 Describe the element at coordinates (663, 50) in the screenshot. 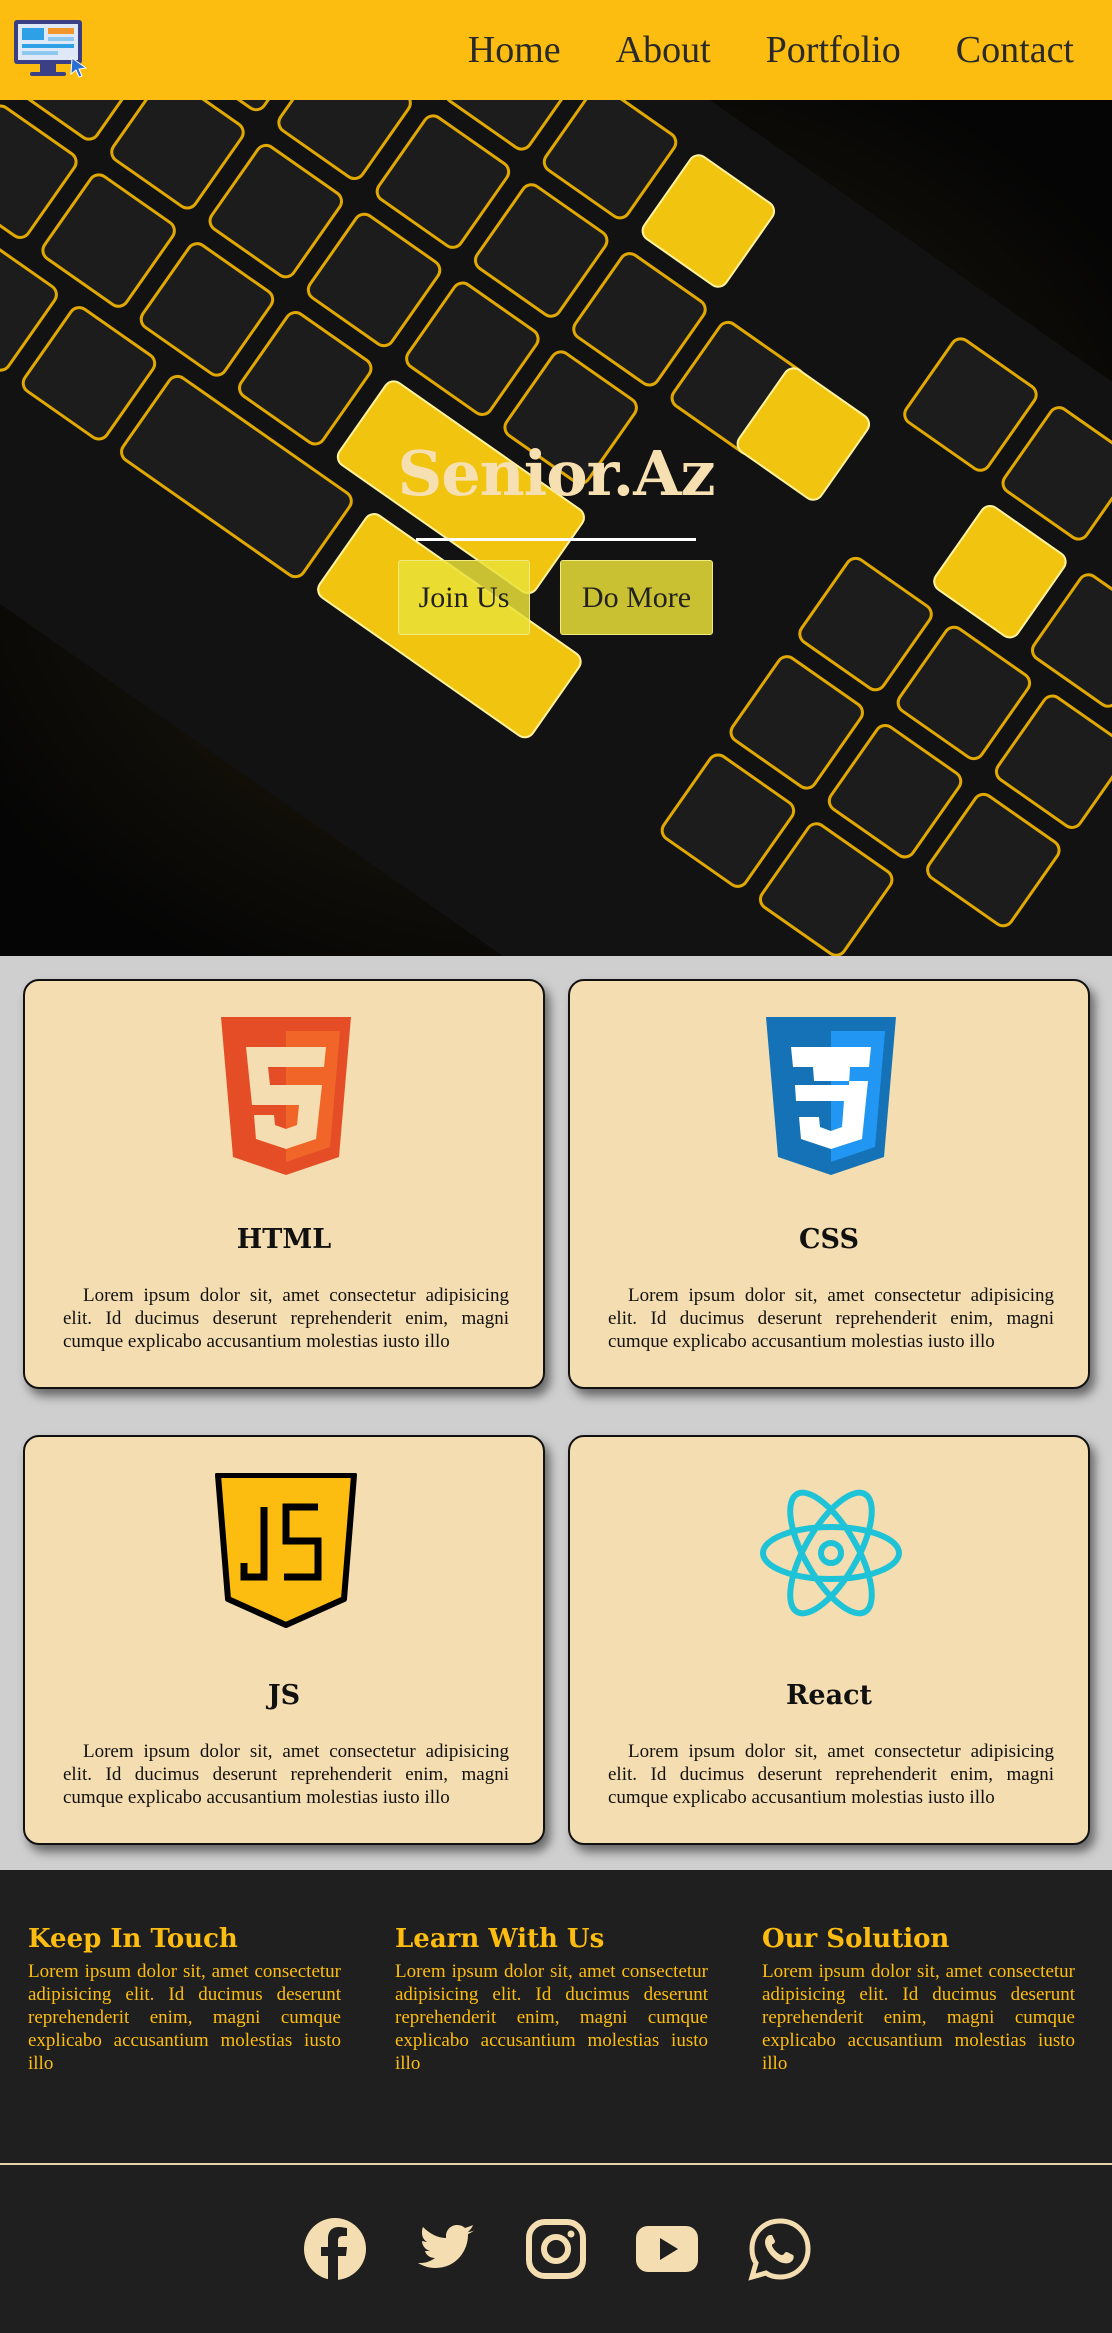

I see `nav-link-about: About` at that location.